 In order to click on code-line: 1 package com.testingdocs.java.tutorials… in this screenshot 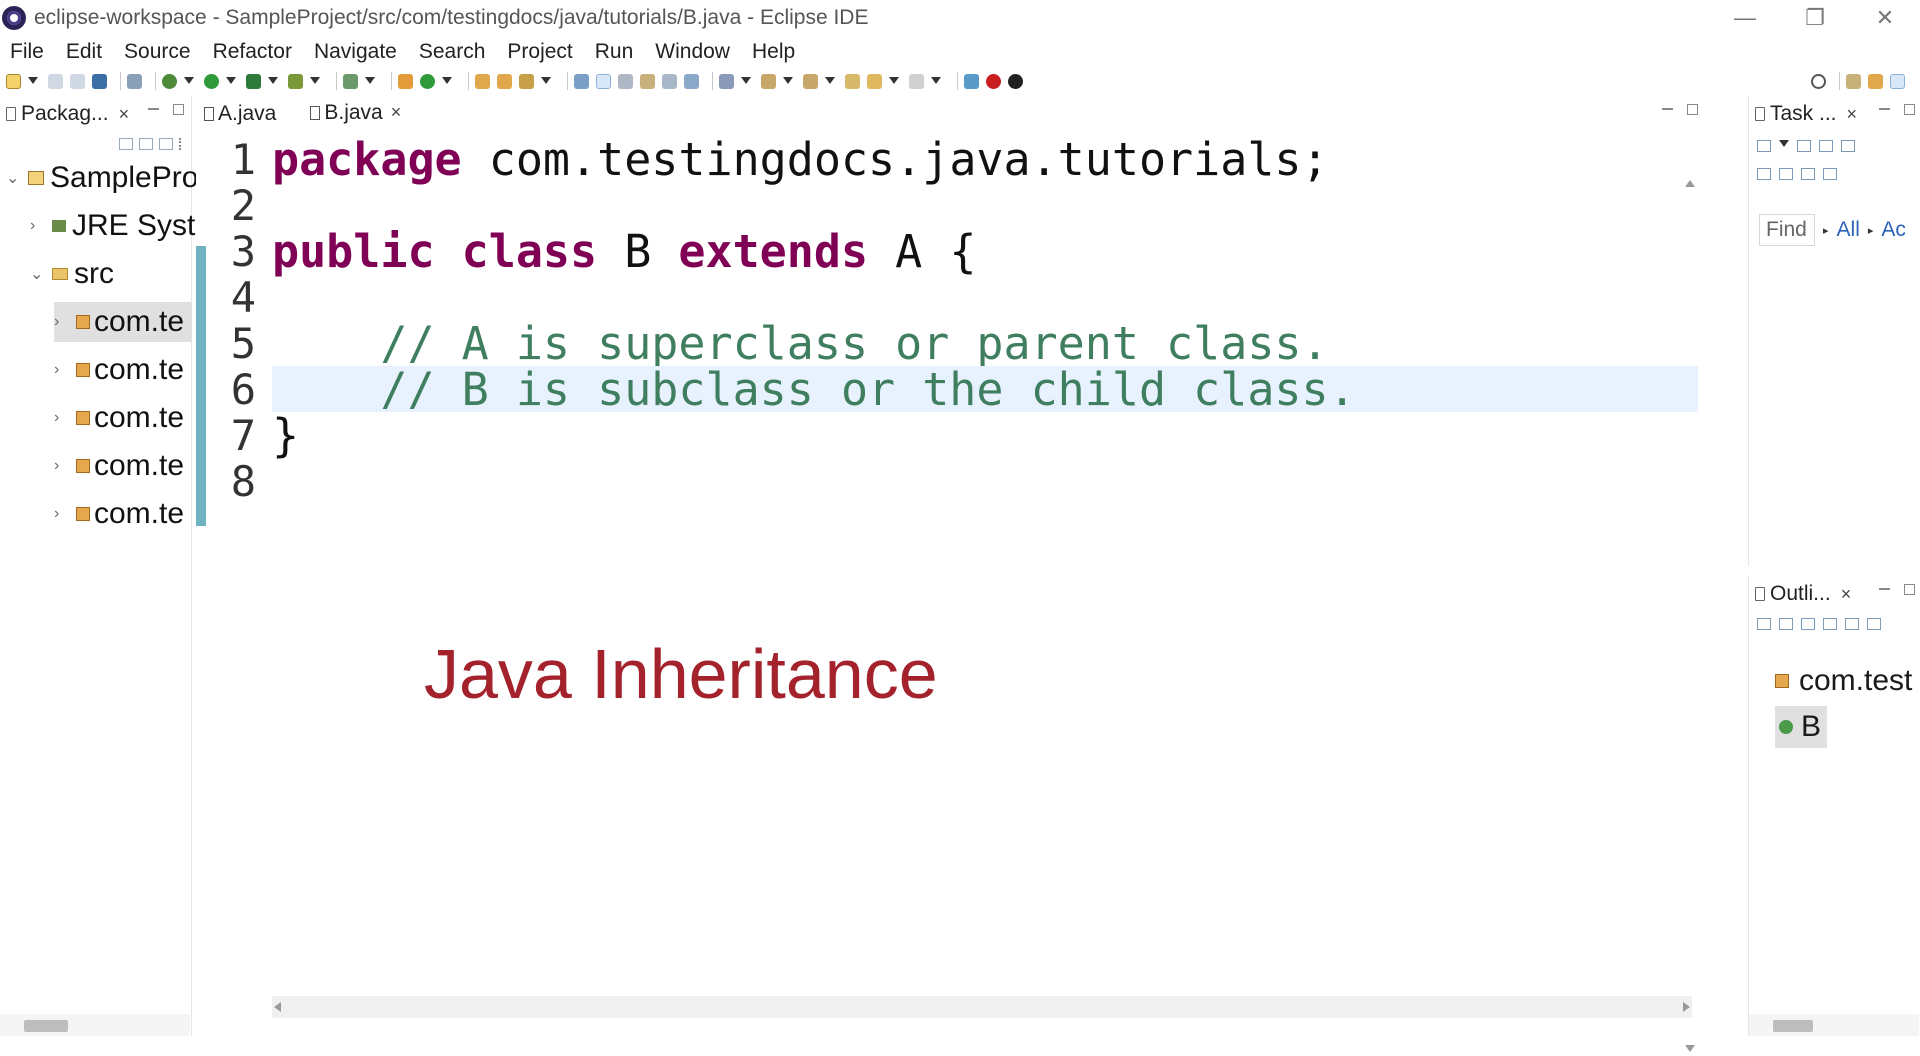, I will do `click(946, 159)`.